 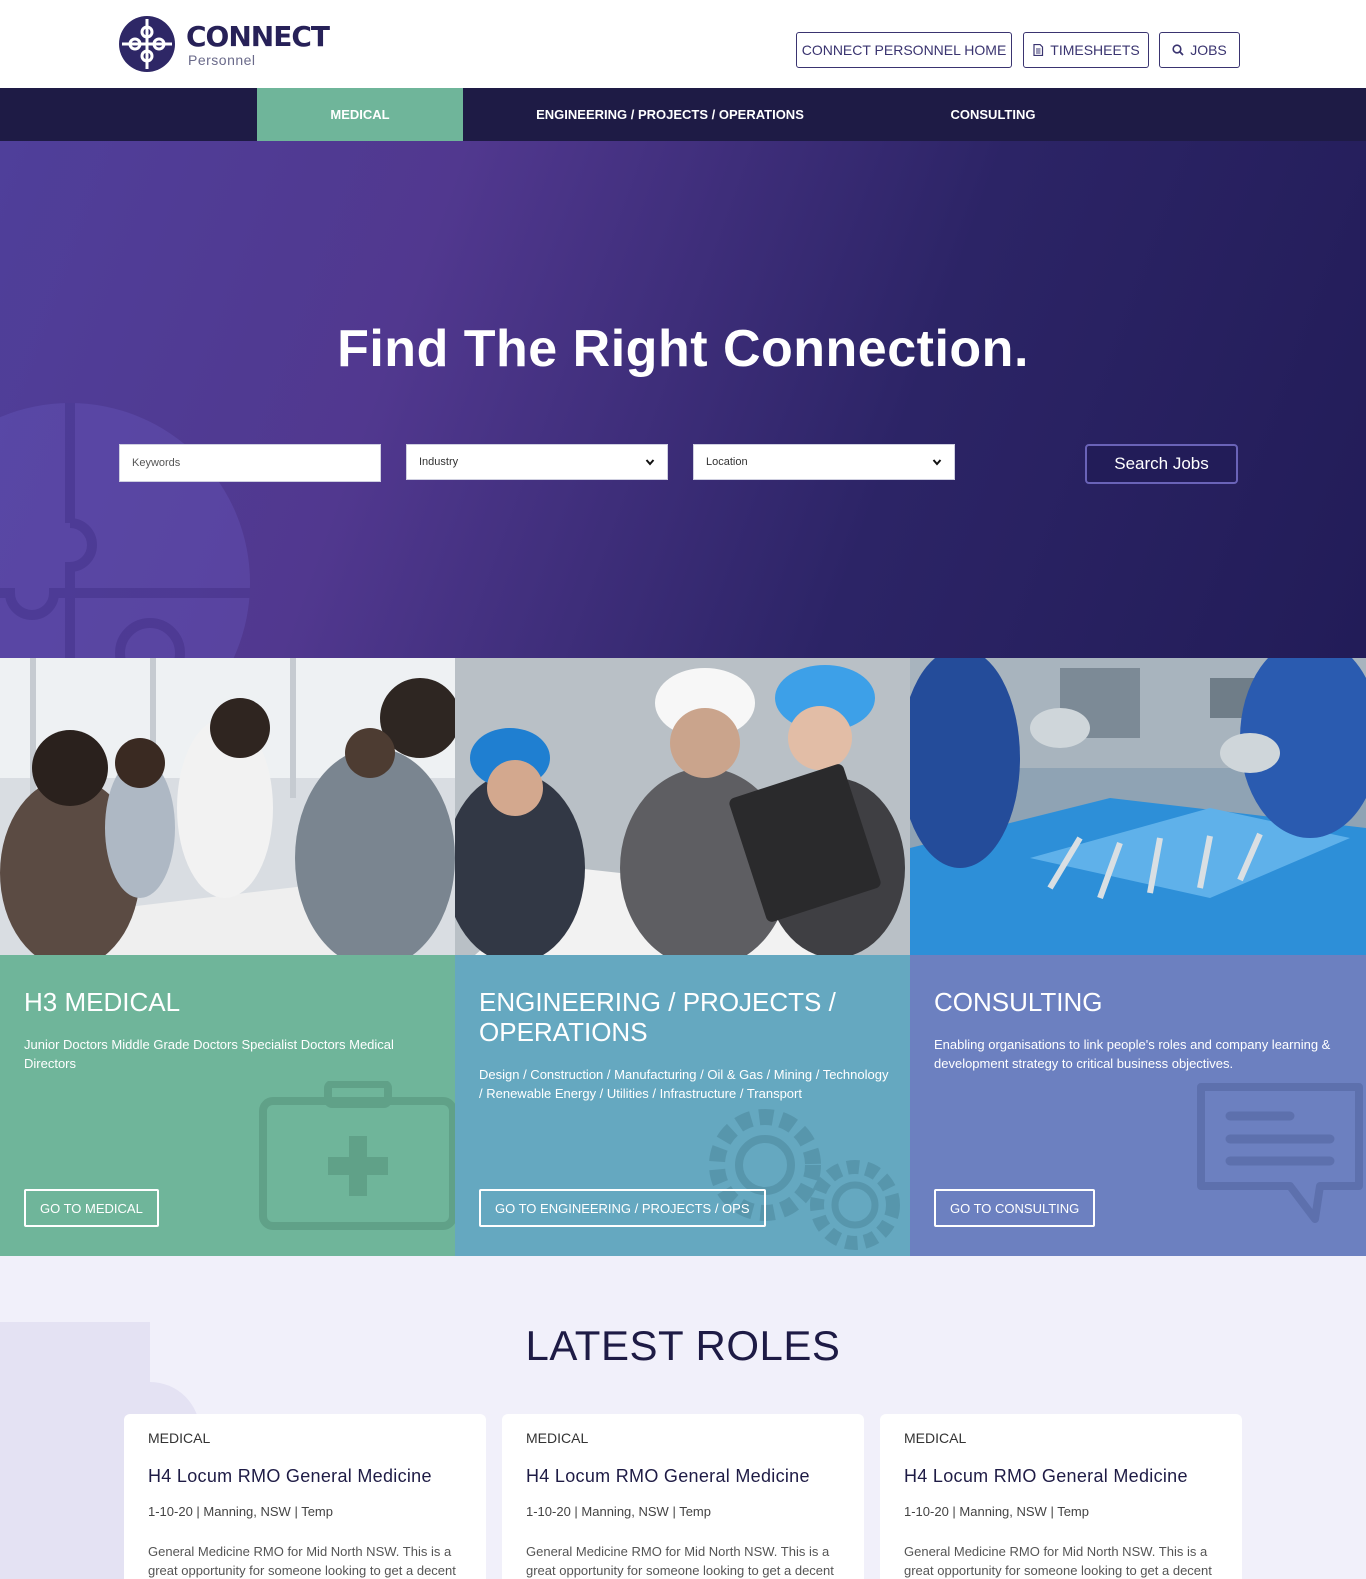 I want to click on location-selected-value: Location, so click(x=727, y=462).